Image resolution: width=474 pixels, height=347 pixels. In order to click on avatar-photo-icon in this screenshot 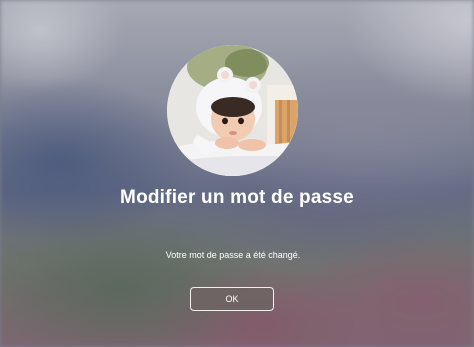, I will do `click(232, 110)`.